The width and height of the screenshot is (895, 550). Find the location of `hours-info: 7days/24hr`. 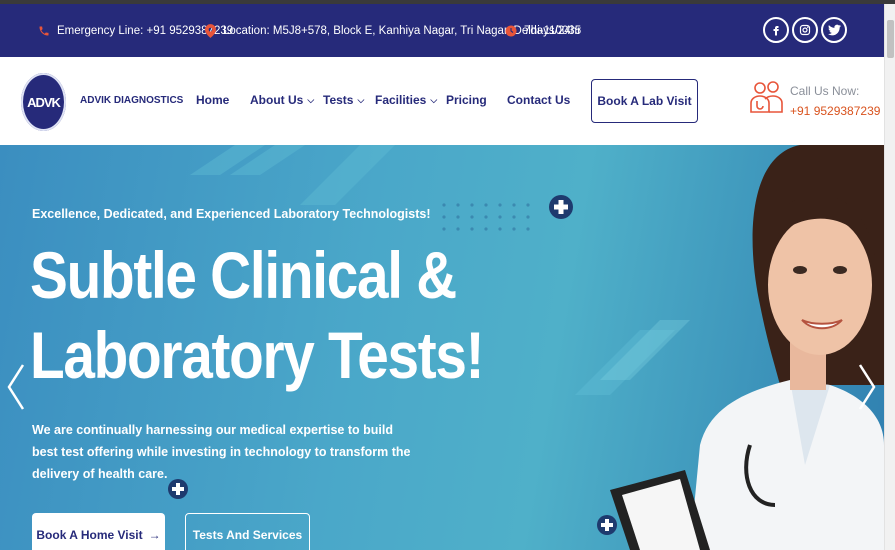

hours-info: 7days/24hr is located at coordinates (543, 30).